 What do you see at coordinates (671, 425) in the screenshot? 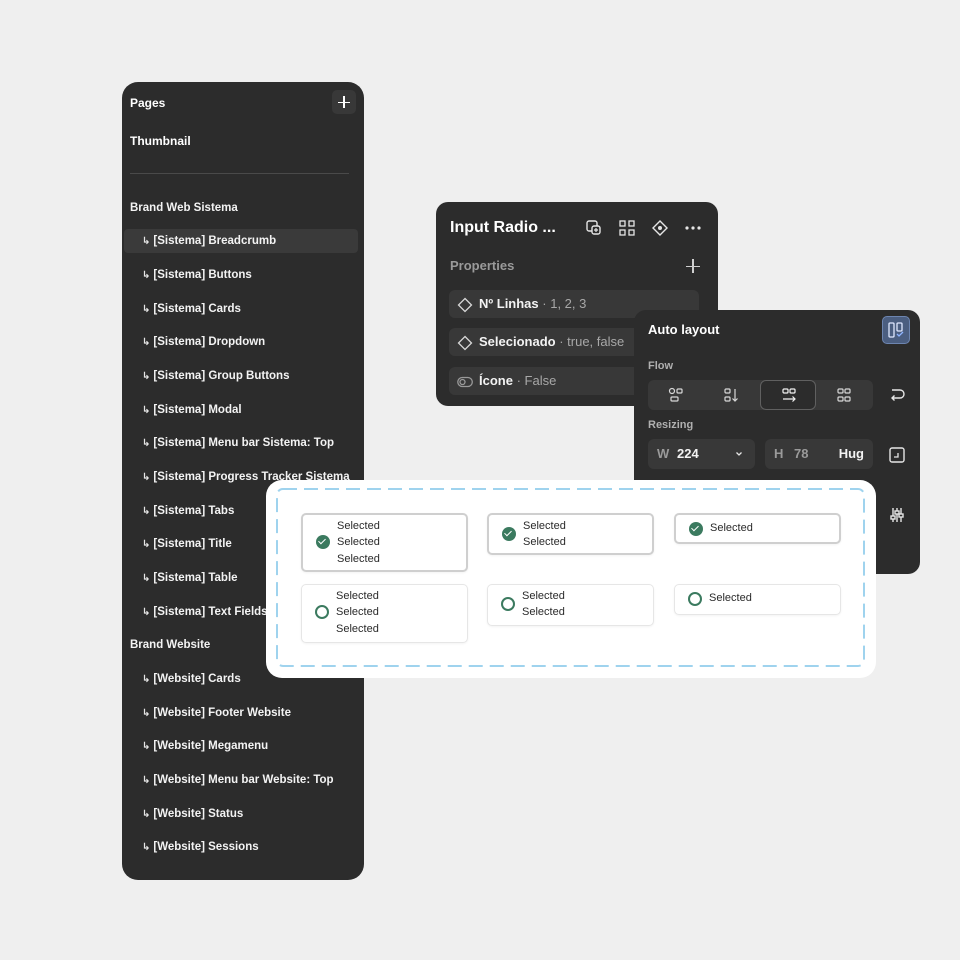
I see `resizing-label: Resizing` at bounding box center [671, 425].